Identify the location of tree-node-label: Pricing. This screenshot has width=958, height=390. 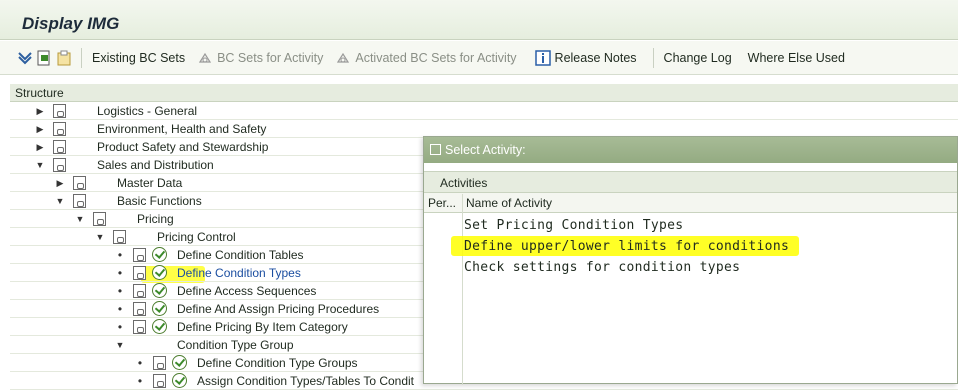
(155, 219).